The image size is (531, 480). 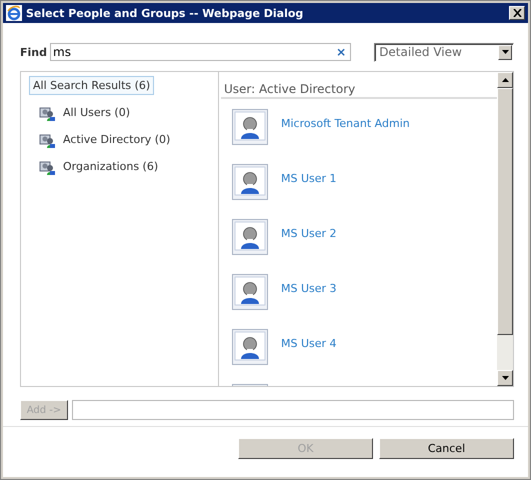 I want to click on user-link: Microsoft Tenant Admin, so click(x=345, y=136).